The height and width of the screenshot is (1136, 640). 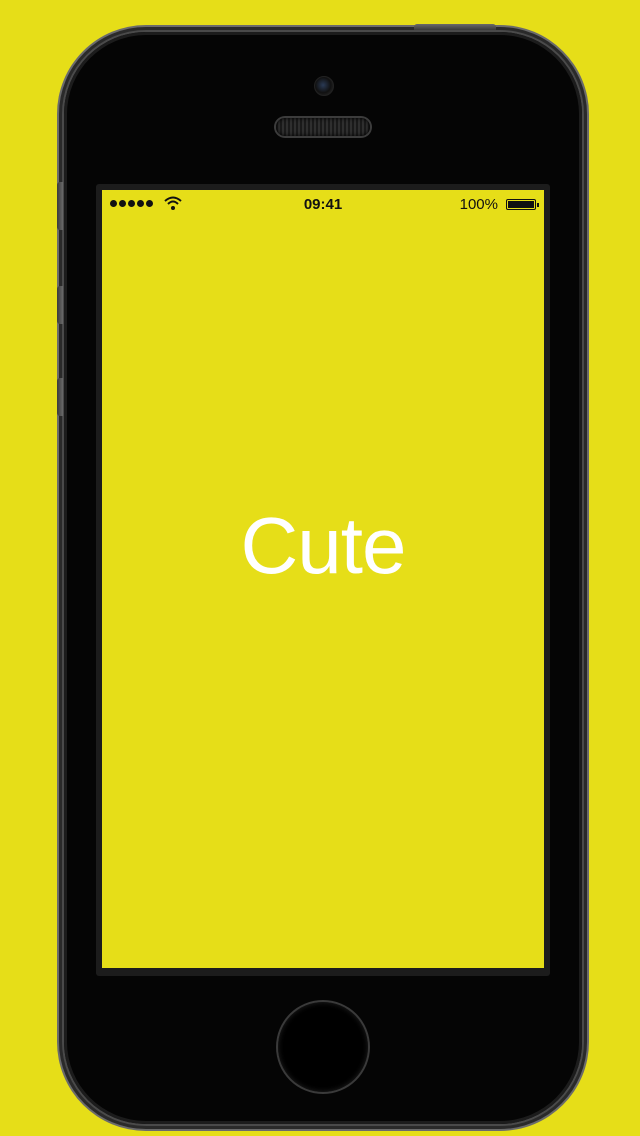 I want to click on home-button, so click(x=323, y=1047).